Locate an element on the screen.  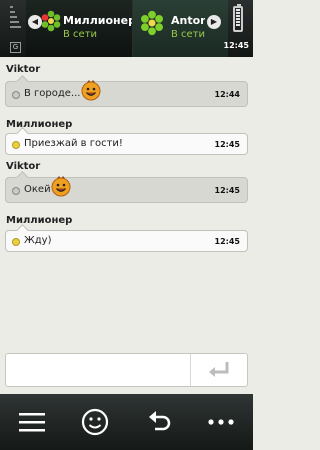
contact-name: Anton( is located at coordinates (188, 20).